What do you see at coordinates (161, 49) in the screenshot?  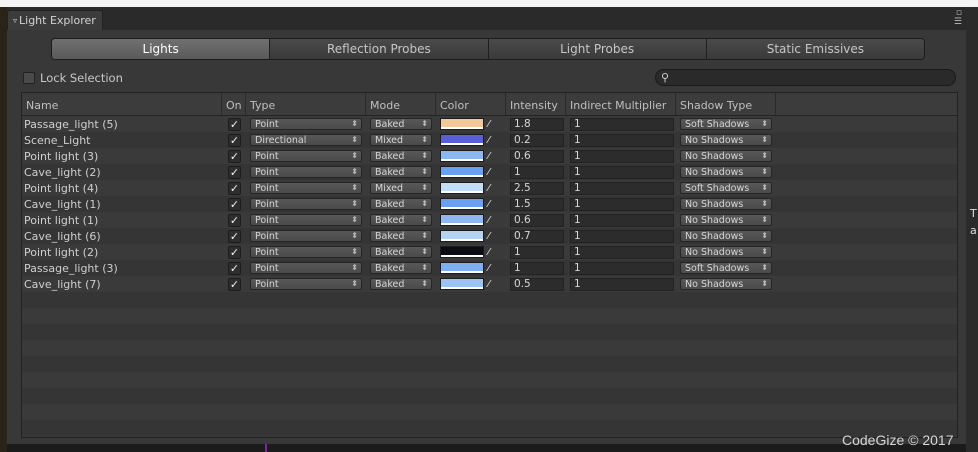 I see `tab-lights: Lights` at bounding box center [161, 49].